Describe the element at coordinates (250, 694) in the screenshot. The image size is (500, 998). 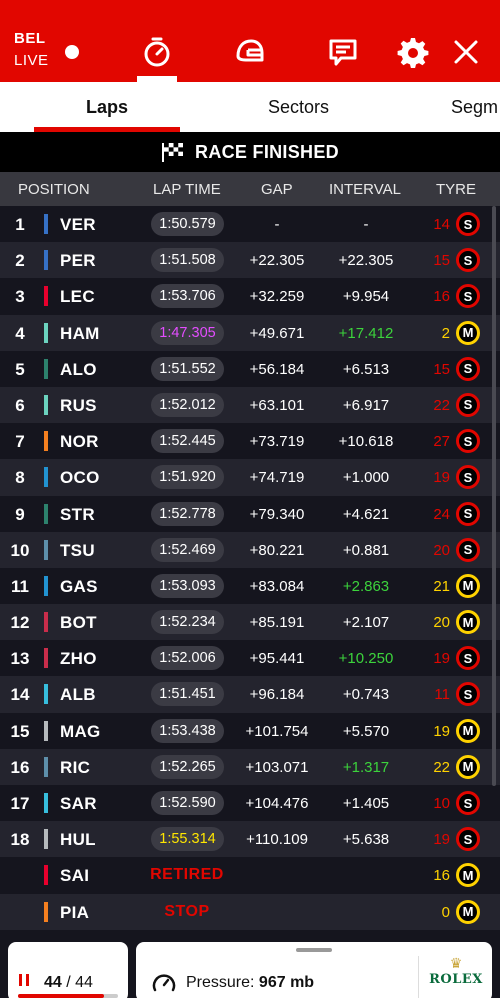
I see `table-row: 14 ALB 1:51.451 +96.184 +0.743 11 S` at that location.